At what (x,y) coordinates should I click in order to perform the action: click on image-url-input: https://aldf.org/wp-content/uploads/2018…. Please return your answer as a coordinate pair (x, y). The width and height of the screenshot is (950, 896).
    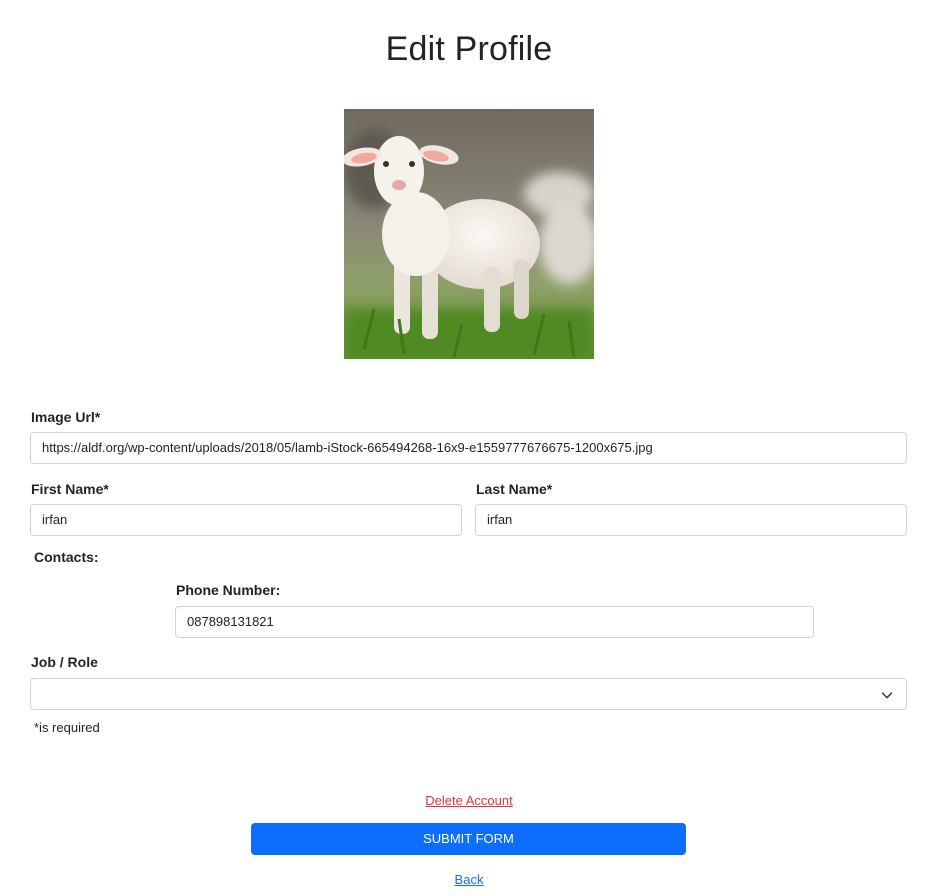
    Looking at the image, I should click on (468, 448).